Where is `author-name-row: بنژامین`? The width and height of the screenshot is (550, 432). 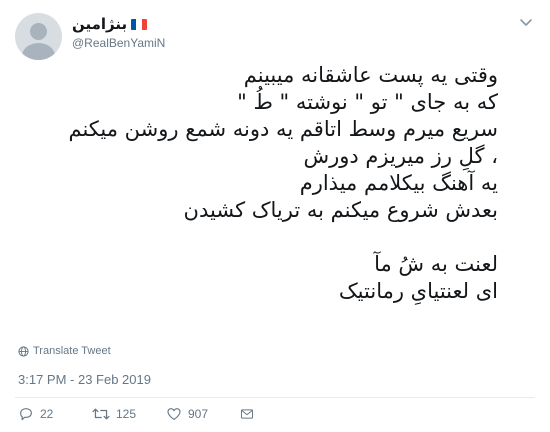
author-name-row: بنژامین is located at coordinates (110, 24).